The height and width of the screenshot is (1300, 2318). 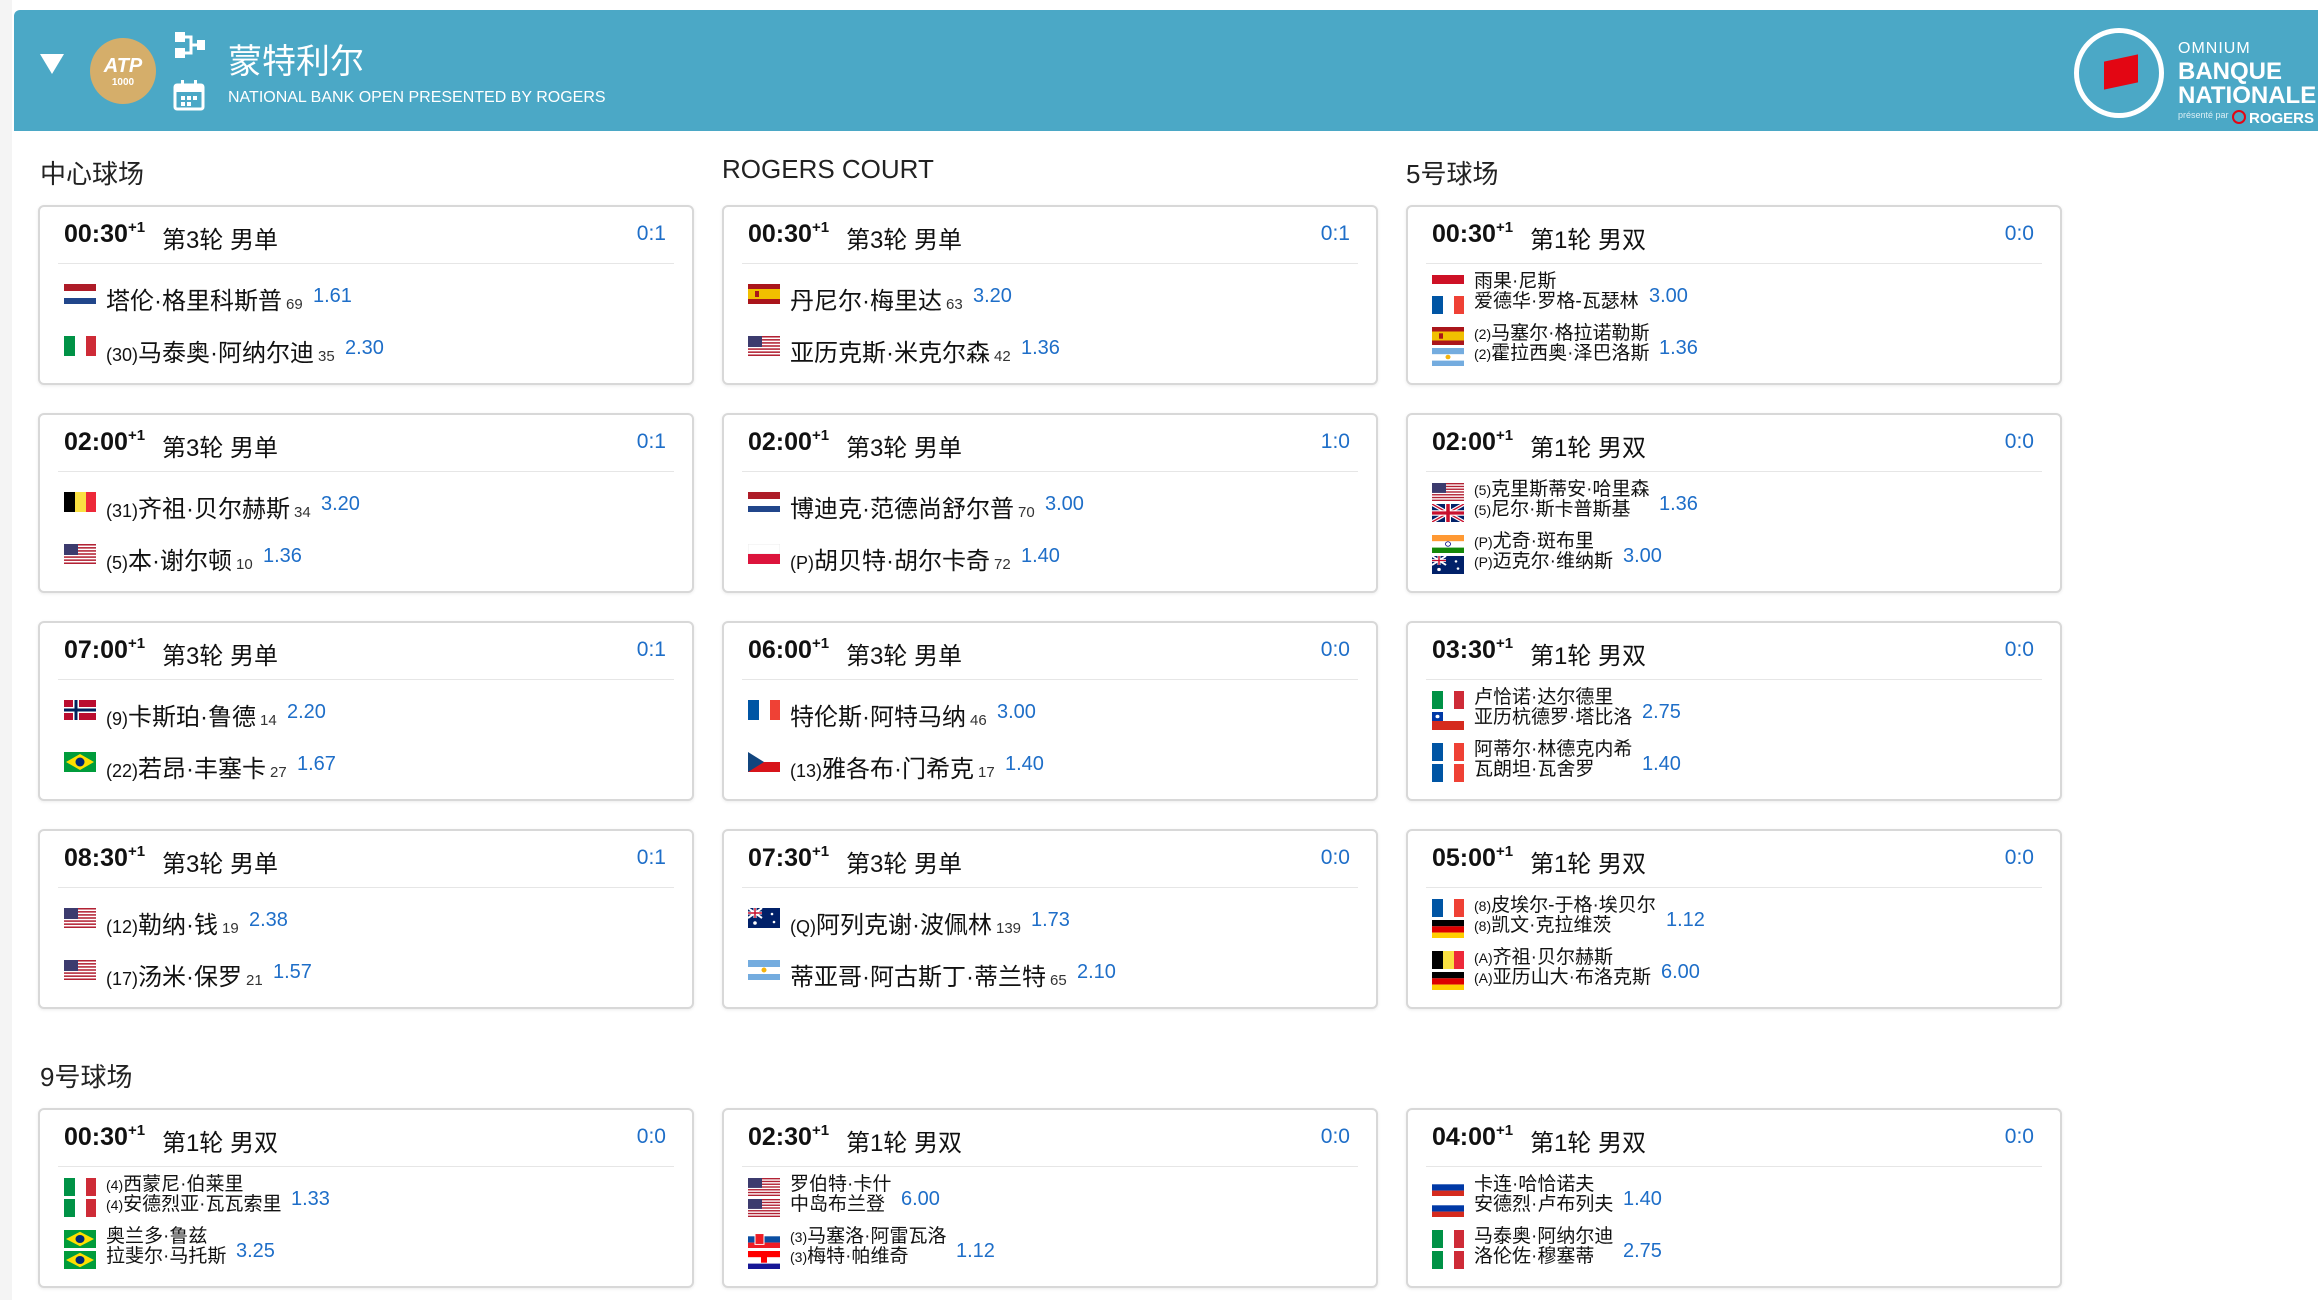 I want to click on team-player-name: (2)霍拉西奥·泽巴洛斯, so click(x=1561, y=354).